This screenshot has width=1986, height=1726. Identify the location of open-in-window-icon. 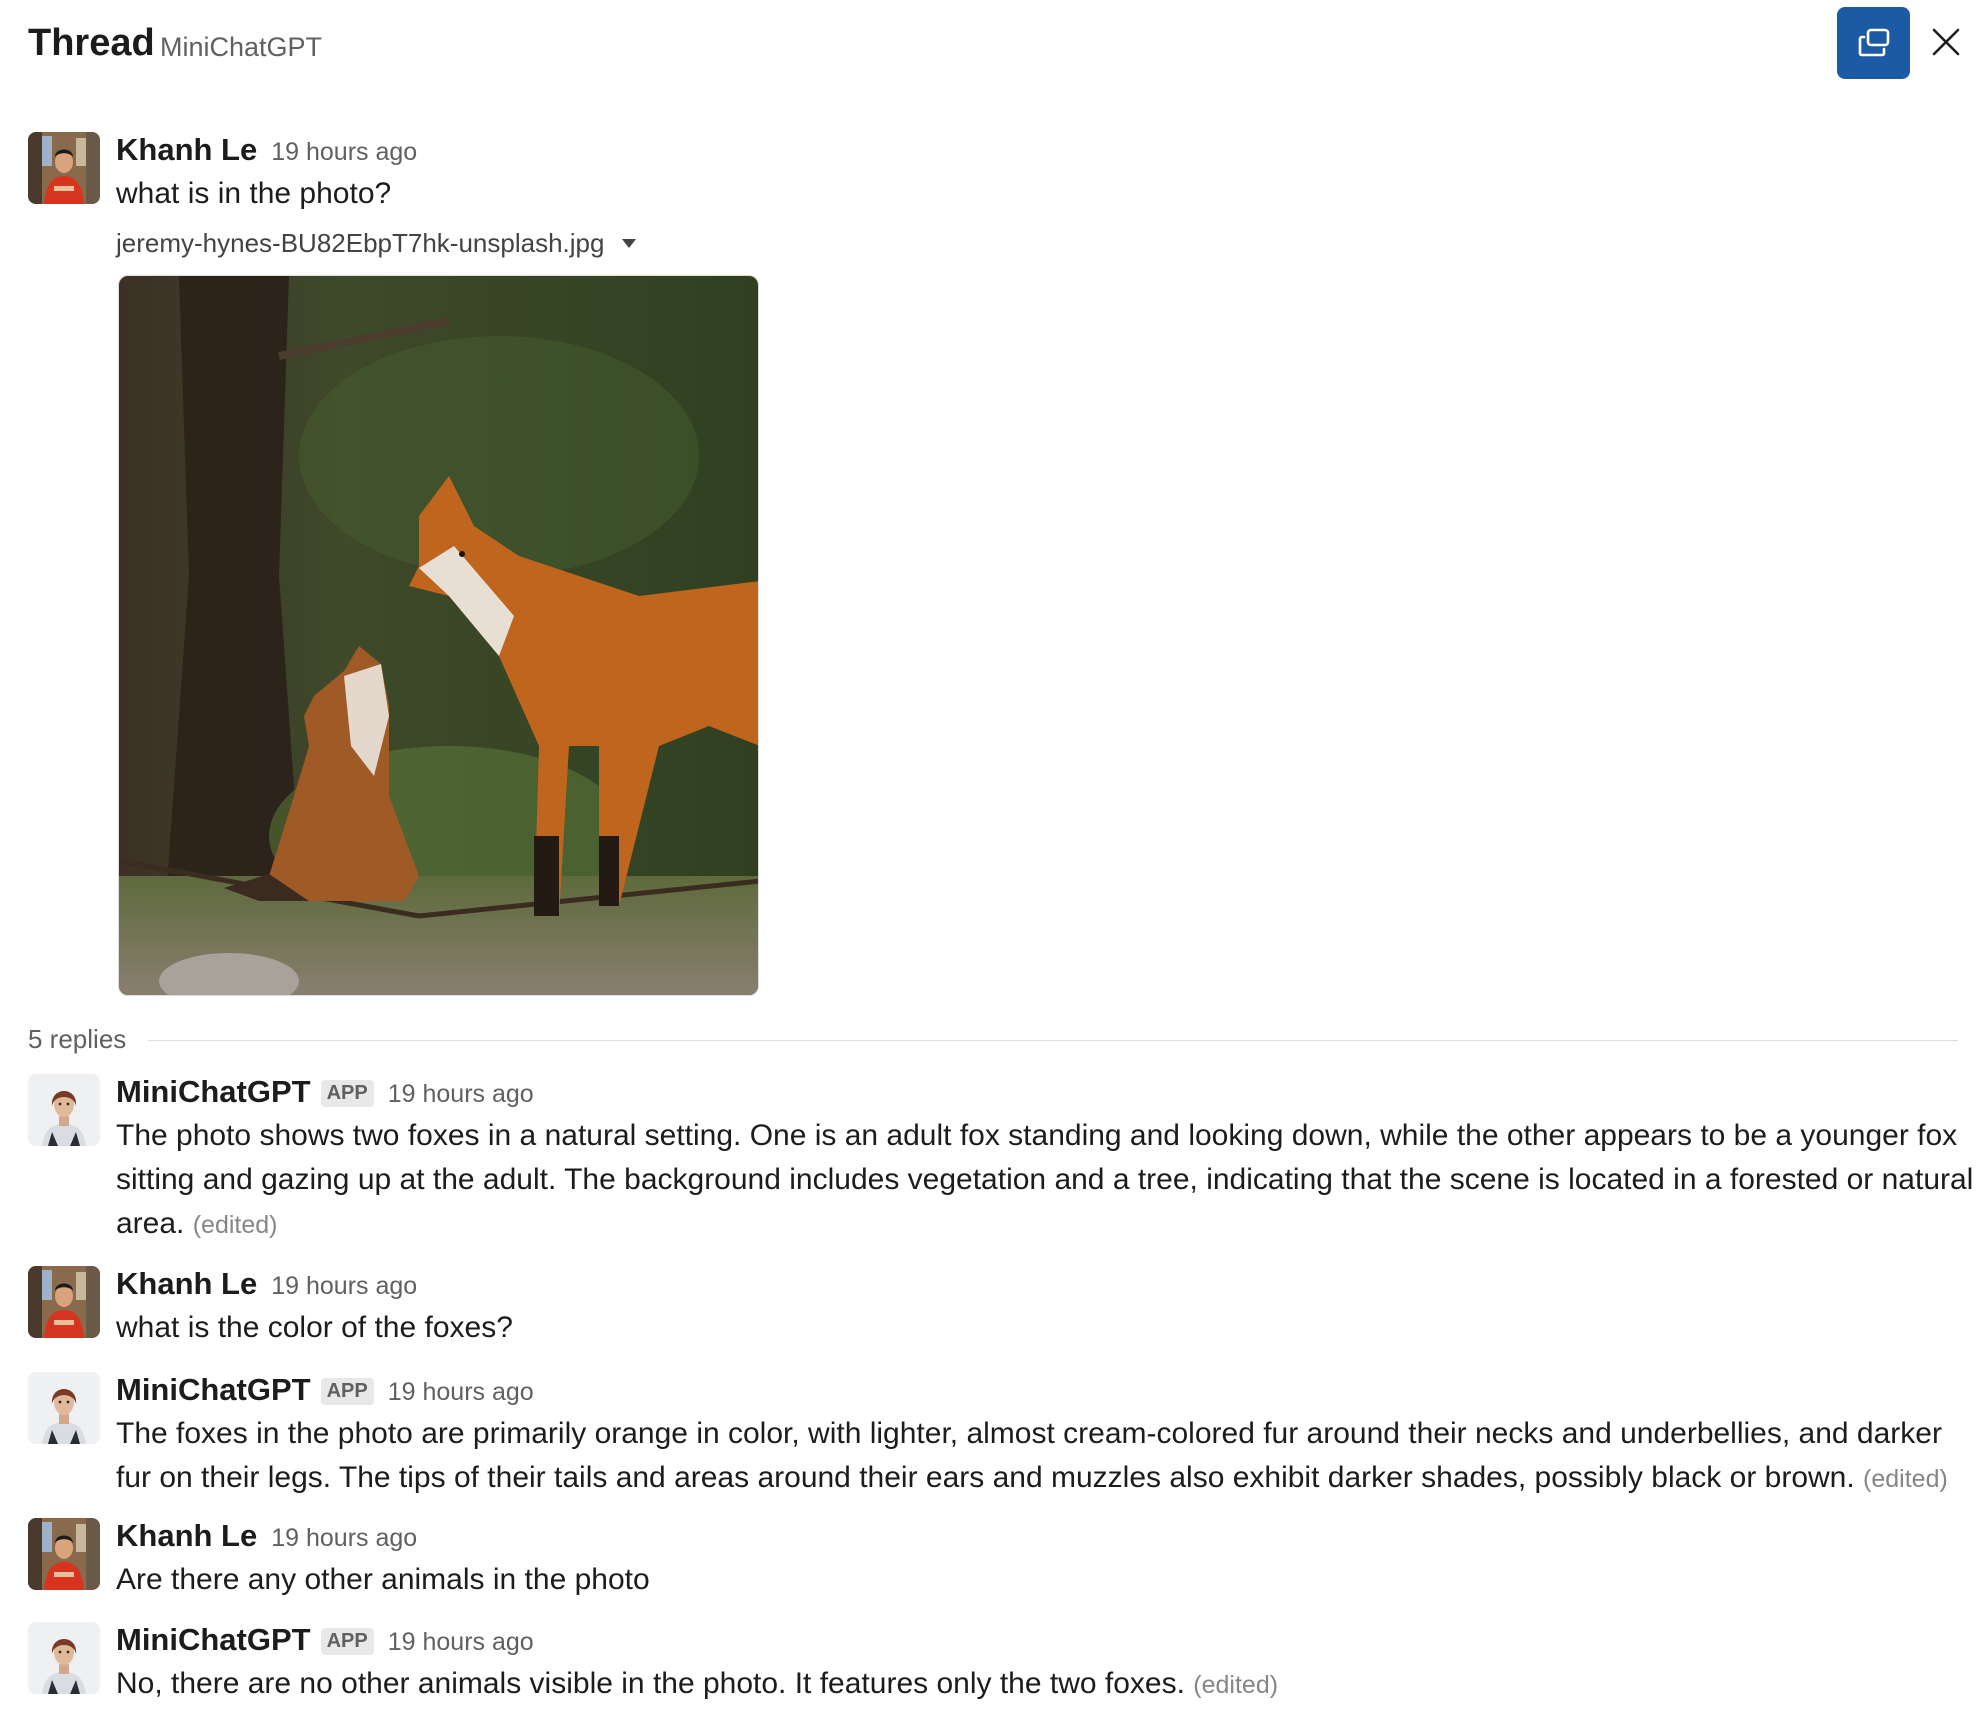
(1873, 42).